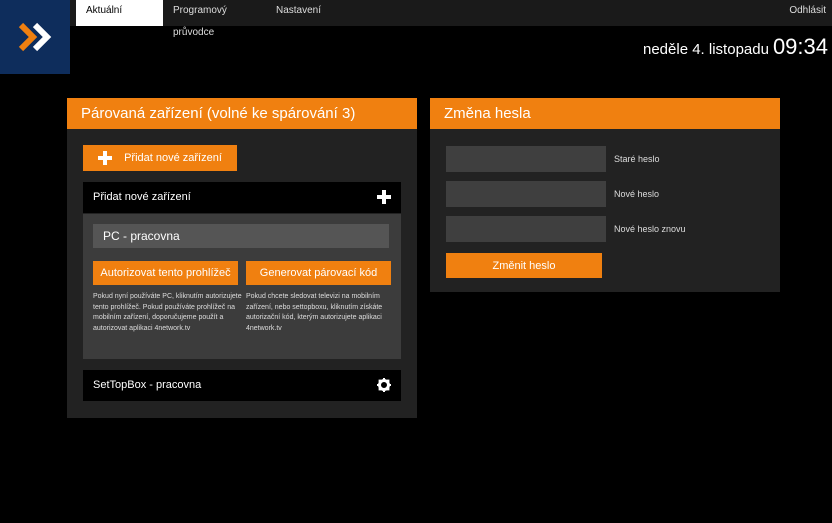  What do you see at coordinates (384, 385) in the screenshot?
I see `gear-icon` at bounding box center [384, 385].